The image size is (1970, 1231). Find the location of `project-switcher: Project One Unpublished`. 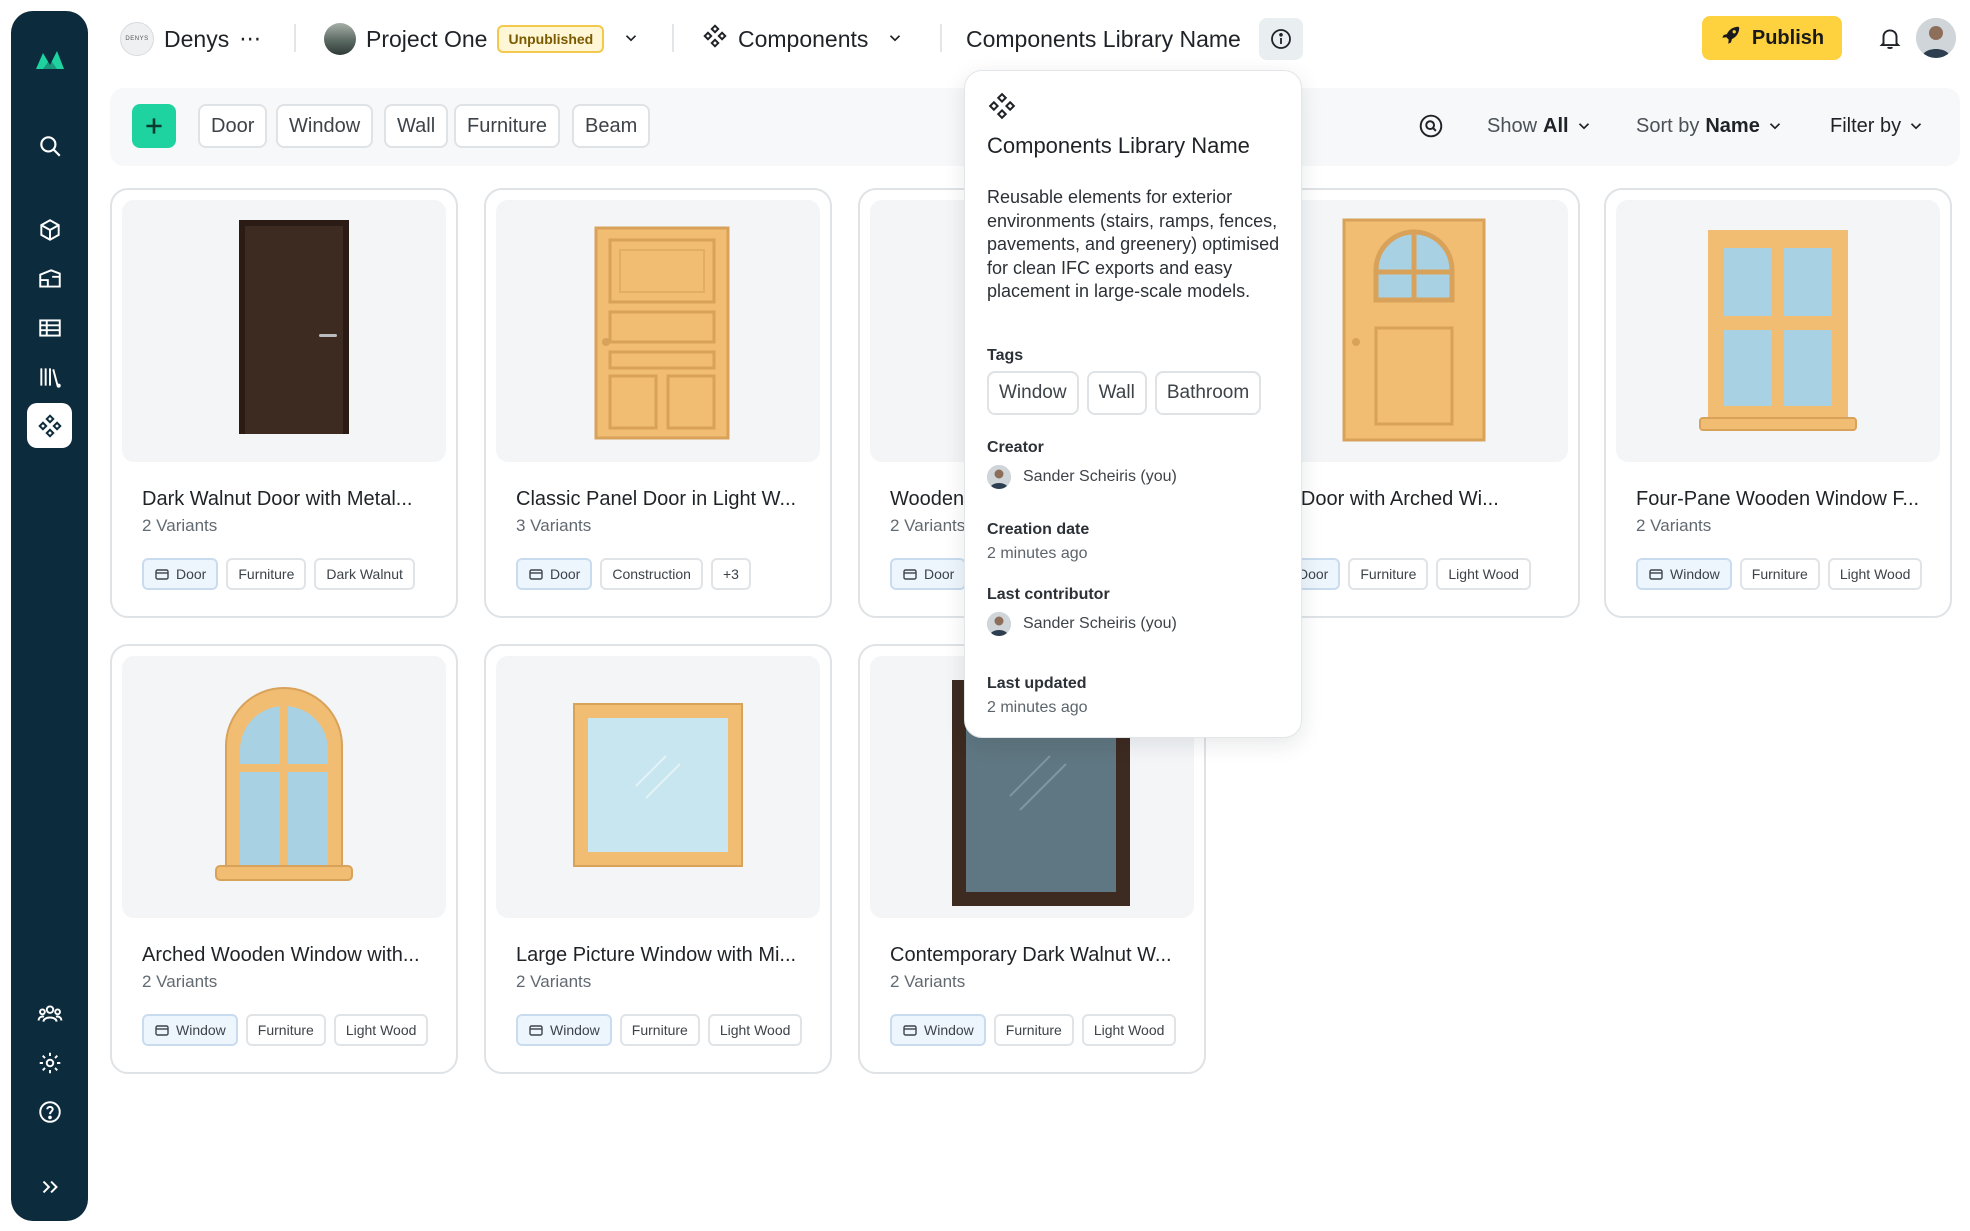

project-switcher: Project One Unpublished is located at coordinates (482, 39).